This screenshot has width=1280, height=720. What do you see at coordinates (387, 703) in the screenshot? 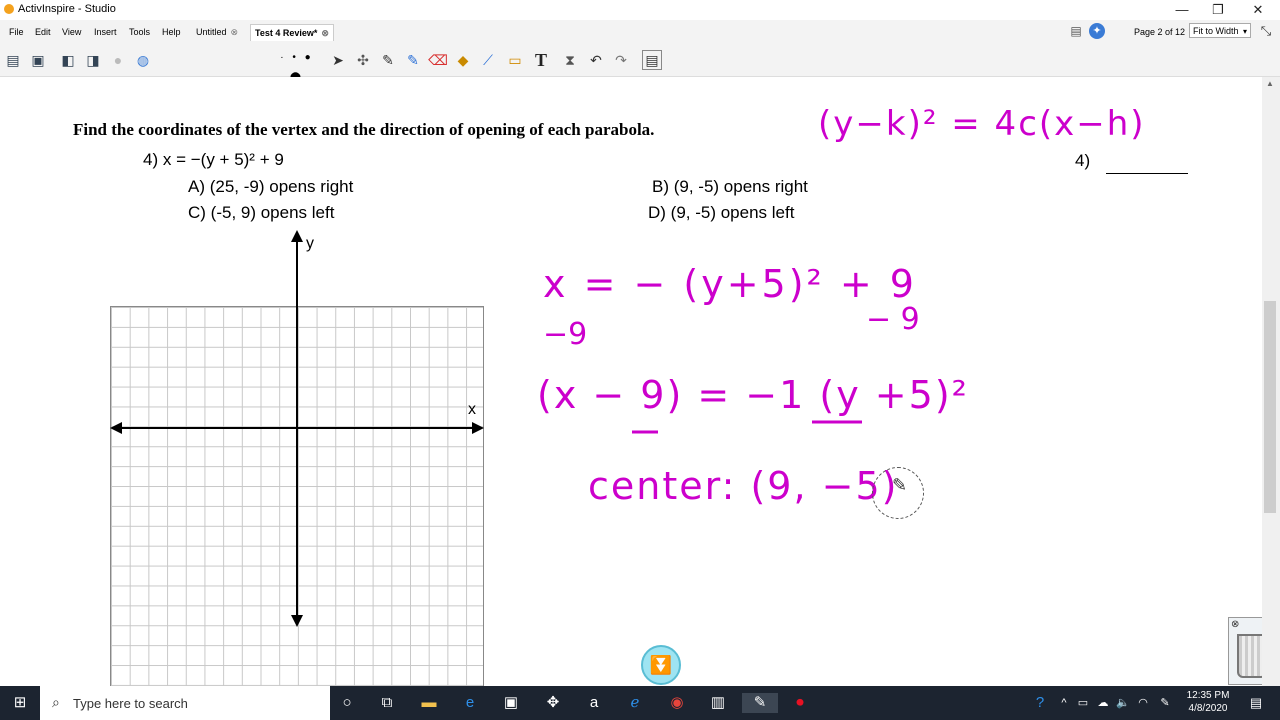
I see `task-view-icon: ⧉` at bounding box center [387, 703].